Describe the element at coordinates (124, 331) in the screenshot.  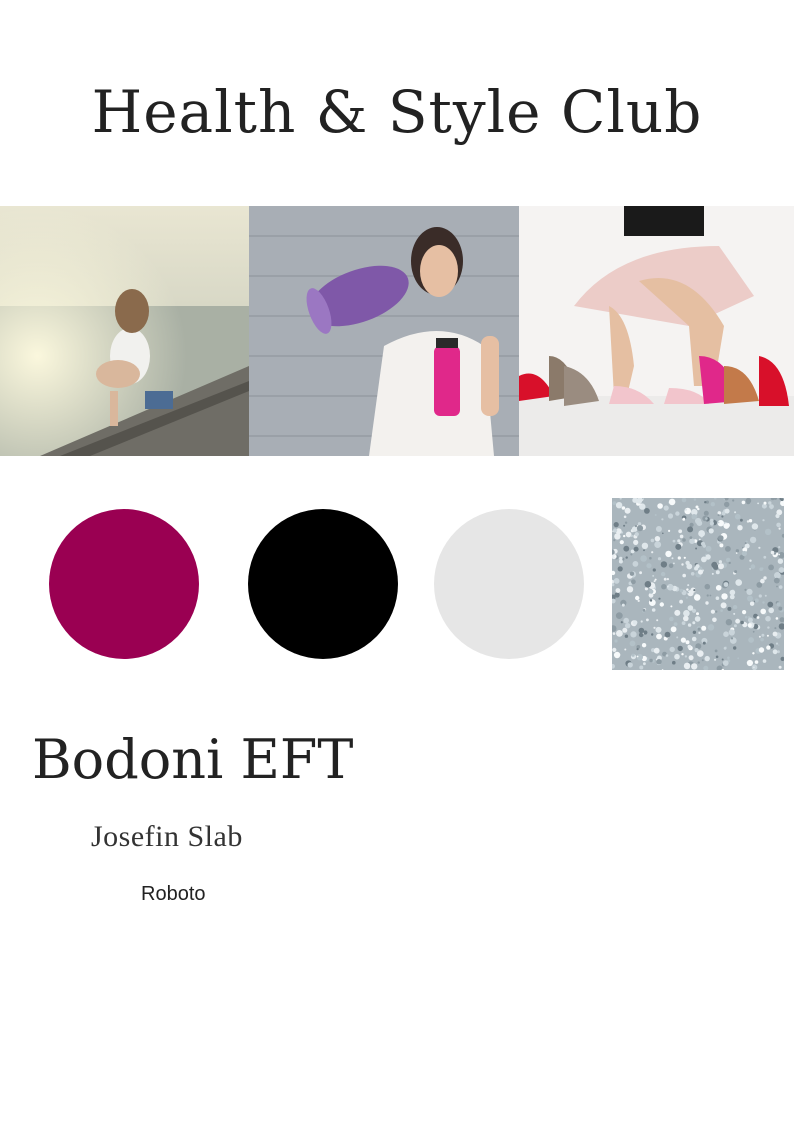
I see `woman-on-pier-photo` at that location.